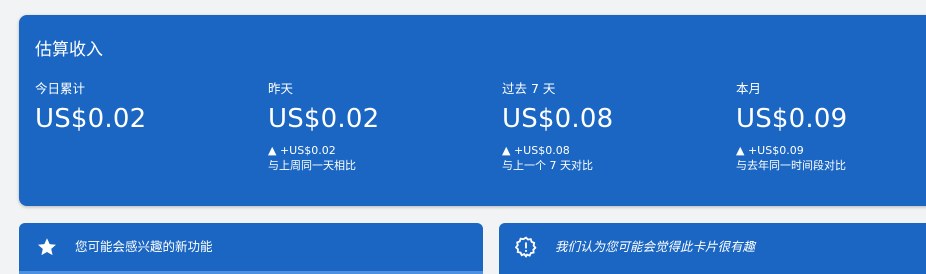 The height and width of the screenshot is (274, 926). What do you see at coordinates (47, 247) in the screenshot?
I see `star-icon` at bounding box center [47, 247].